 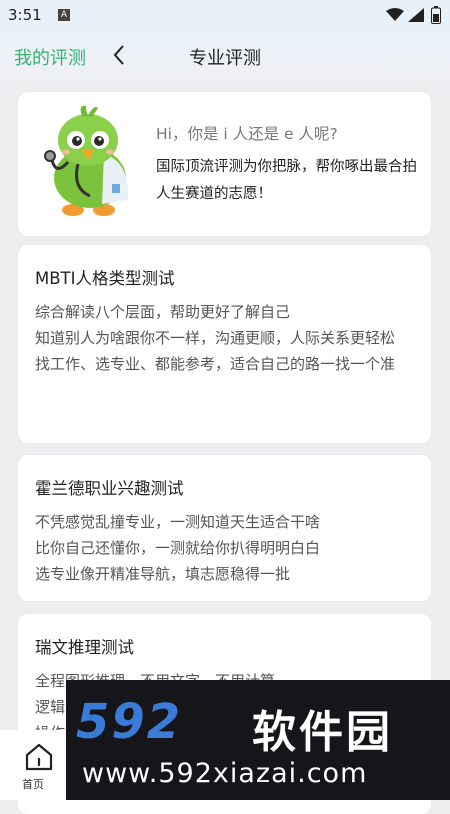 What do you see at coordinates (163, 574) in the screenshot?
I see `test-line: 选专业像开精准导航，填志愿稳得一批` at bounding box center [163, 574].